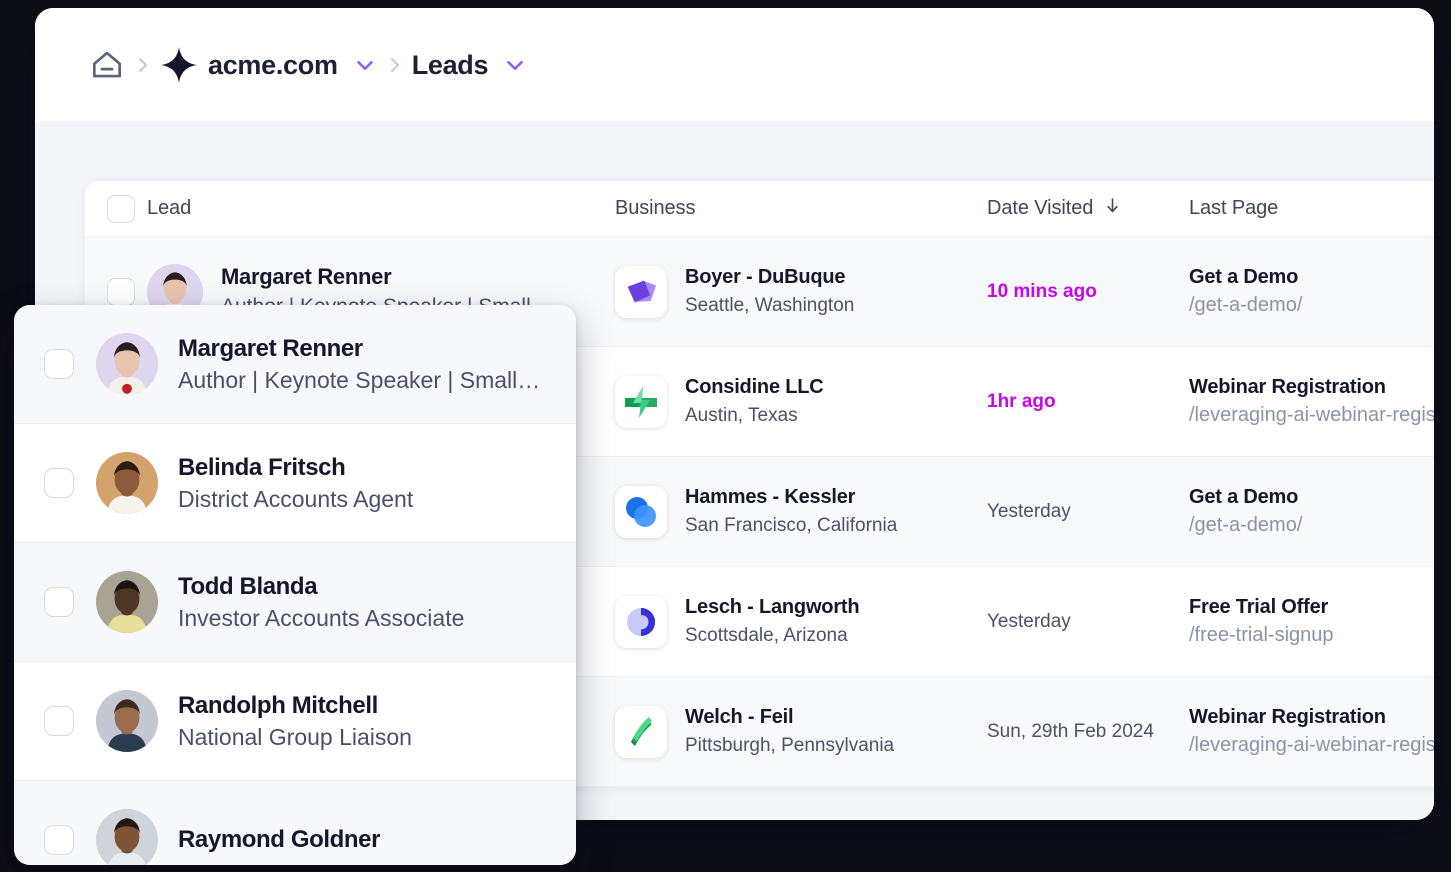 The width and height of the screenshot is (1451, 872). I want to click on select-all-cell, so click(116, 208).